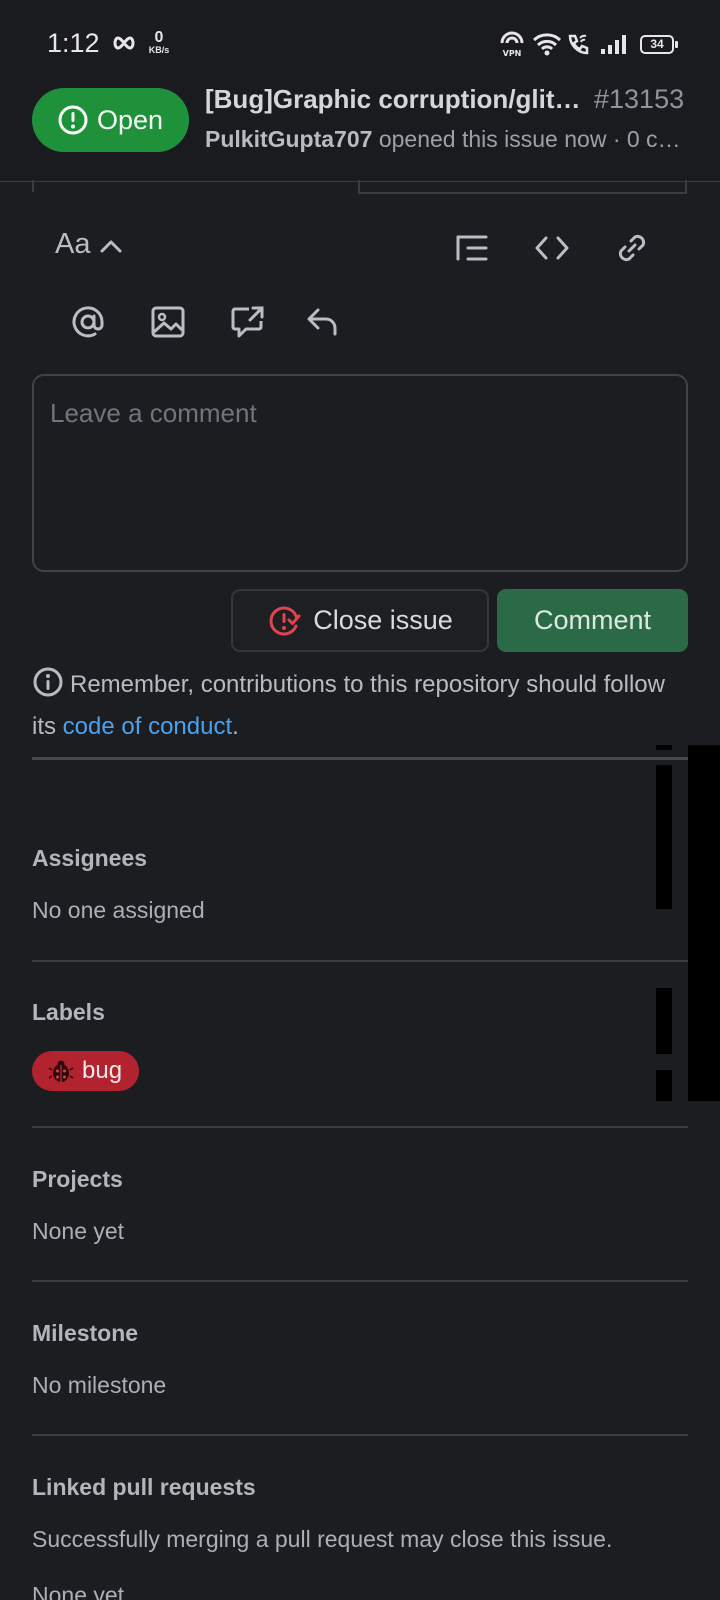 Image resolution: width=720 pixels, height=1600 pixels. Describe the element at coordinates (85, 1333) in the screenshot. I see `milestone-heading: Milestone` at that location.